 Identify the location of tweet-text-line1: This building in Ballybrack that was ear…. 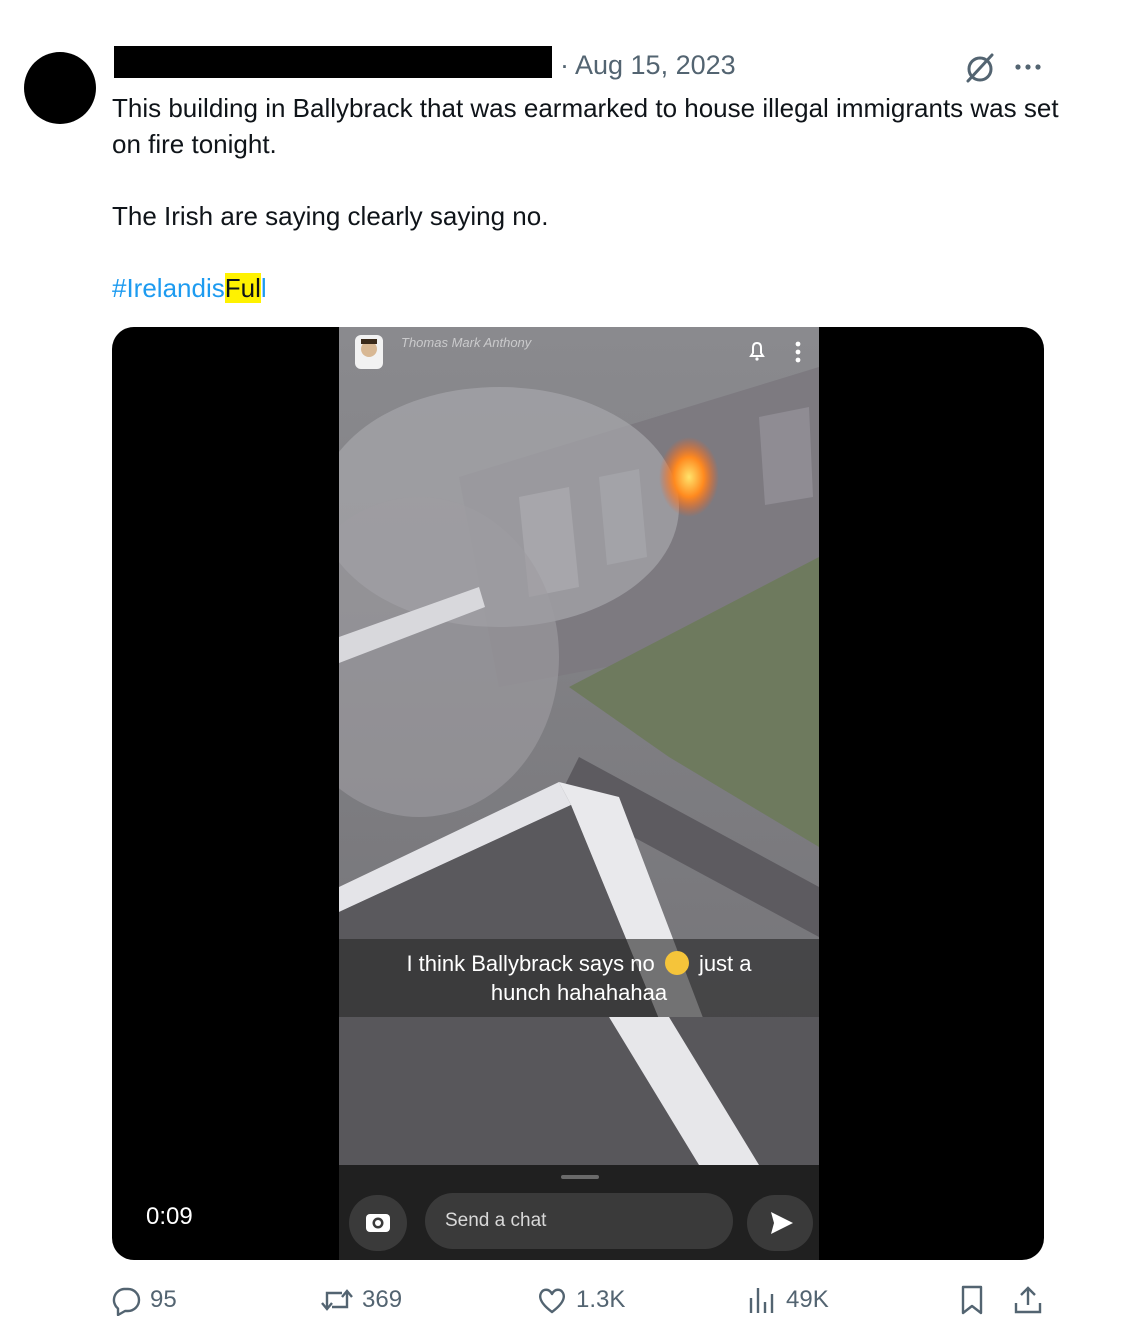
(585, 126).